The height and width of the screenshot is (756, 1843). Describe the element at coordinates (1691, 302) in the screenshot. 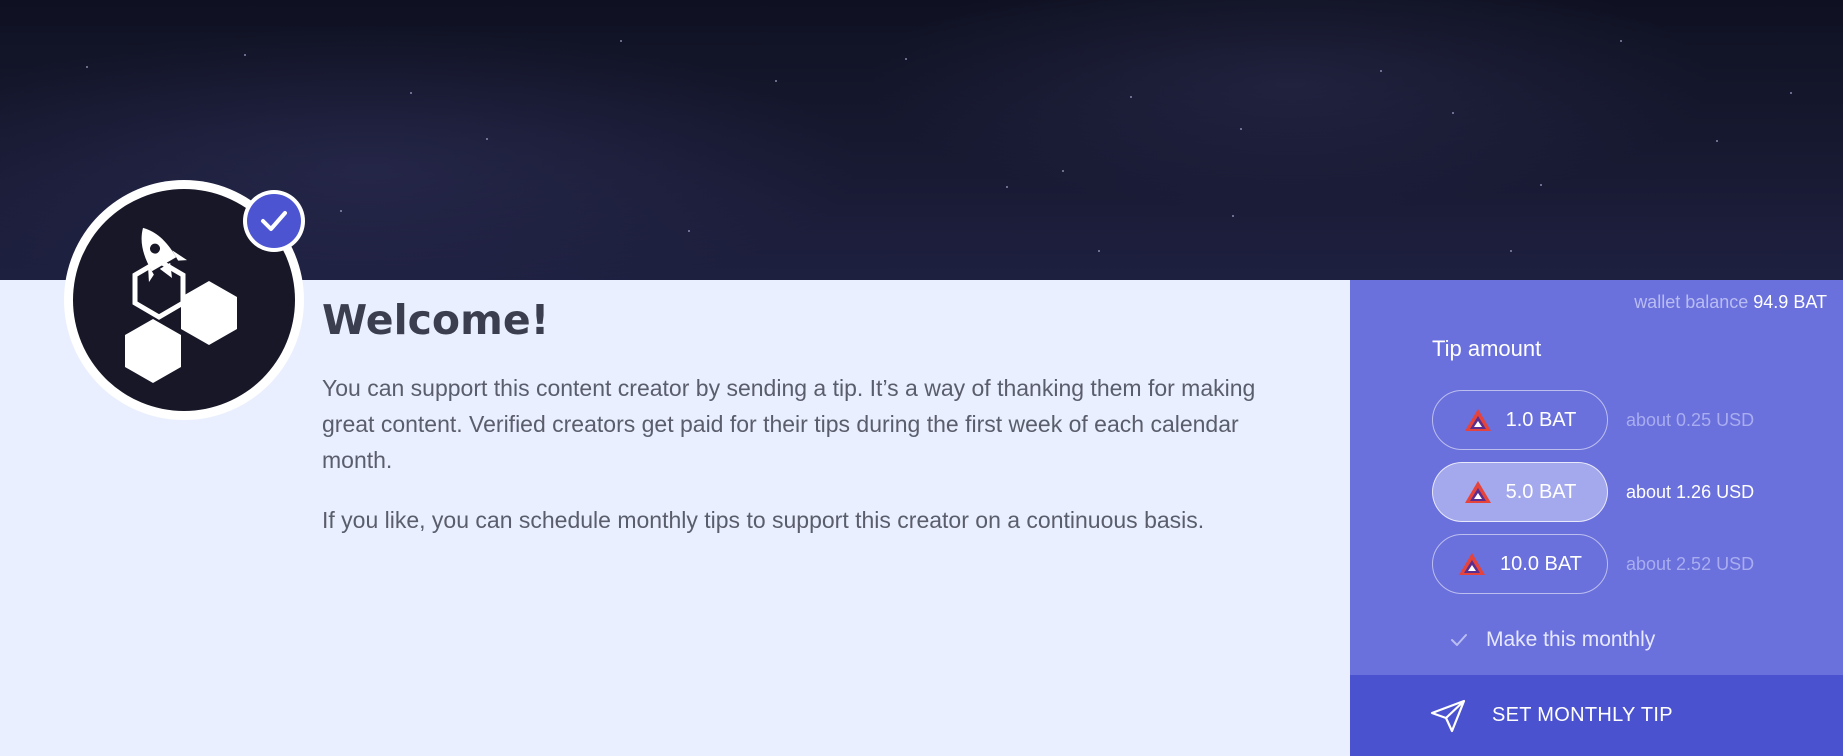

I see `wallet-balance-label: wallet balance` at that location.